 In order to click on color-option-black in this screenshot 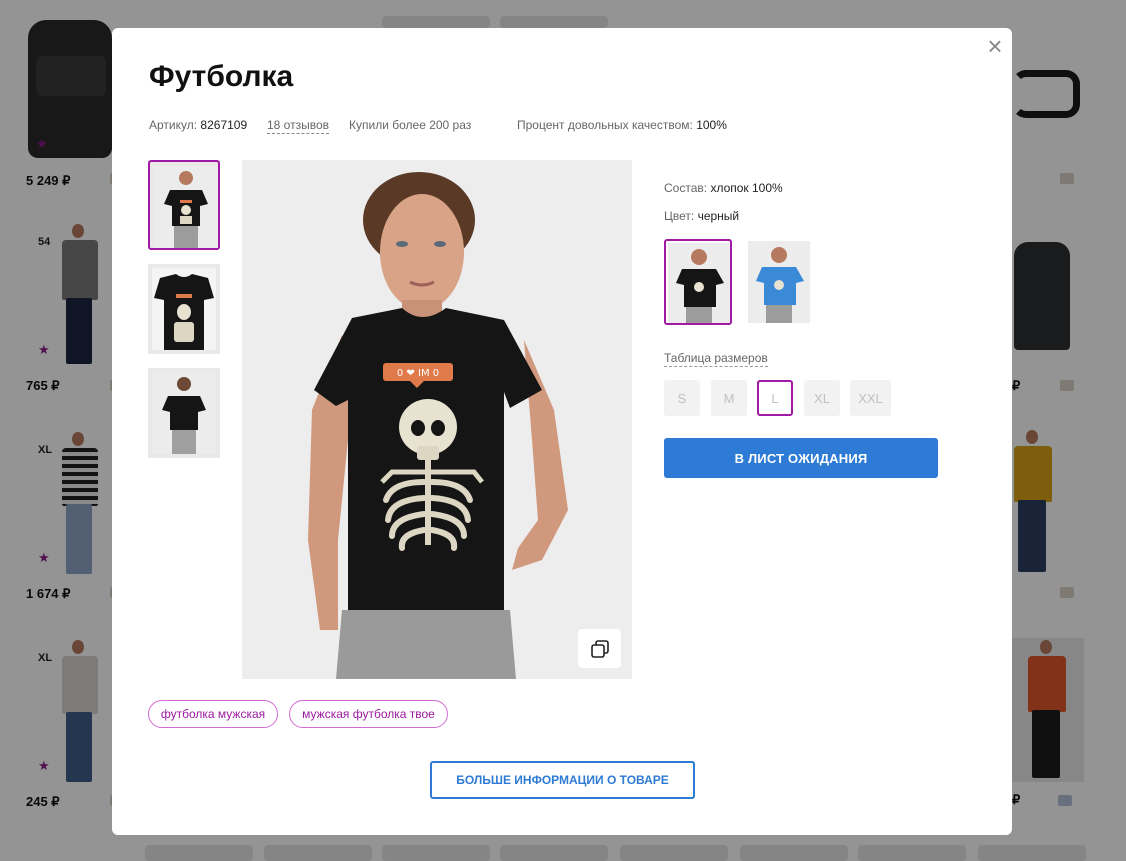, I will do `click(698, 282)`.